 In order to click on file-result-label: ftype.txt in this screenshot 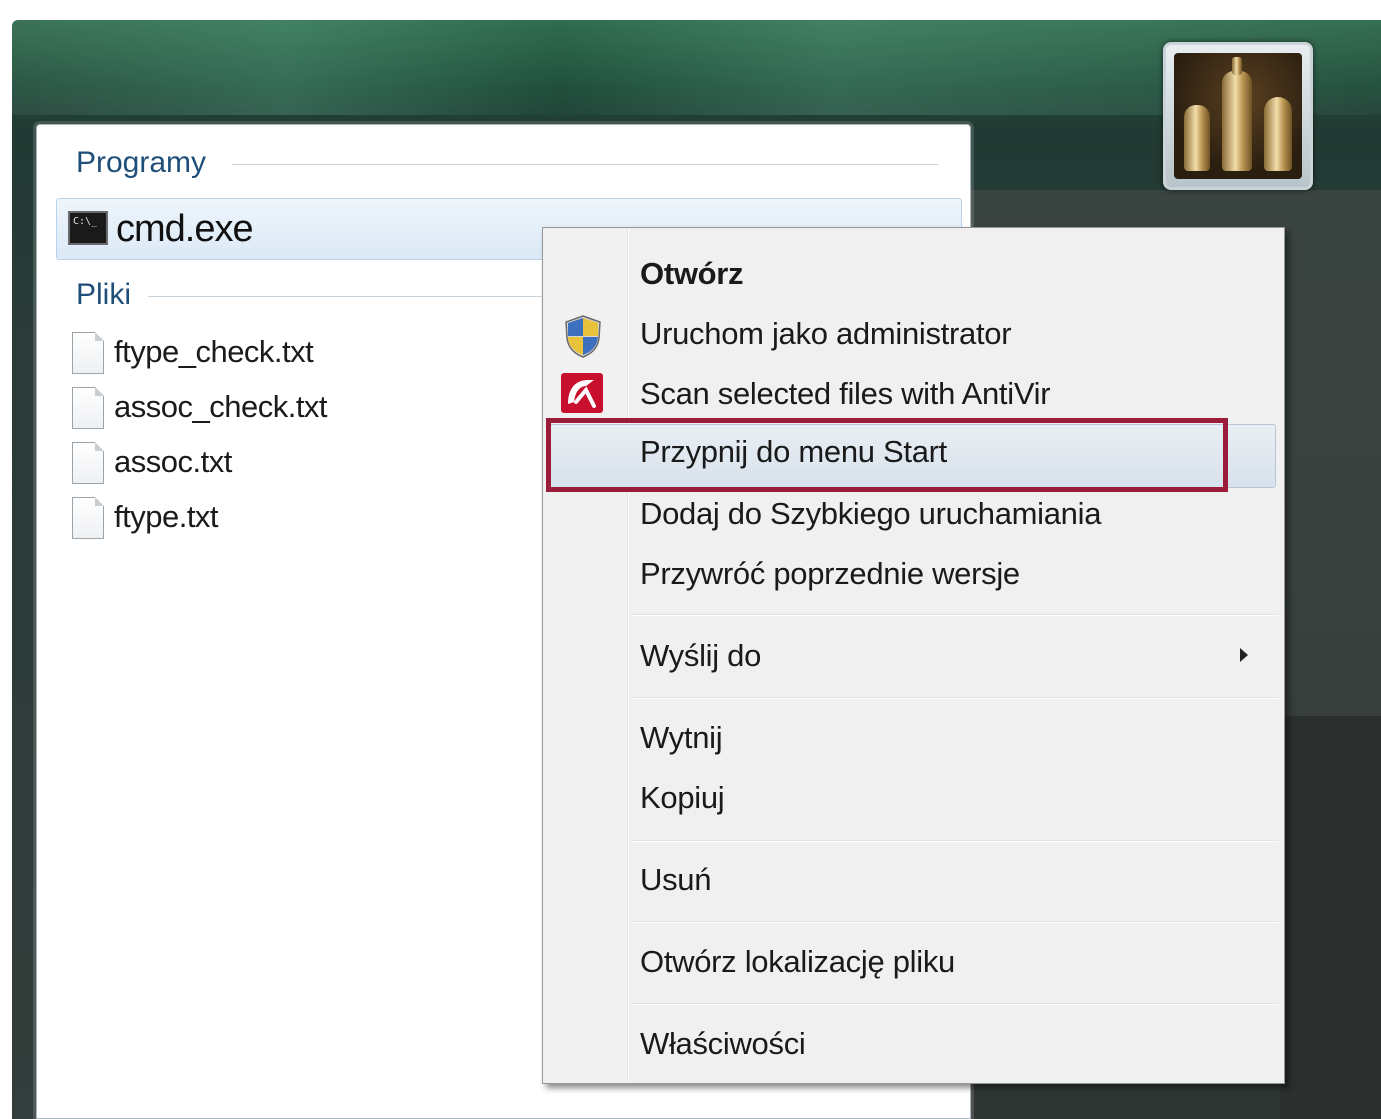, I will do `click(166, 516)`.